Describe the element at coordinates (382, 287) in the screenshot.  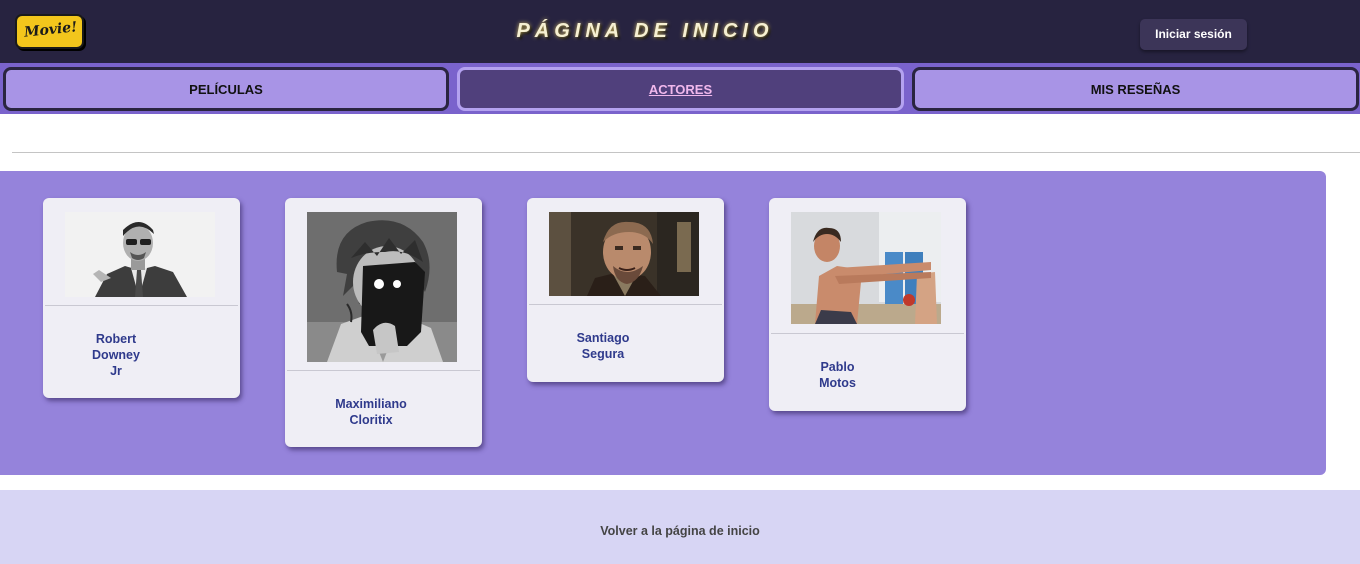
I see `actor-photo-masked-illustration` at that location.